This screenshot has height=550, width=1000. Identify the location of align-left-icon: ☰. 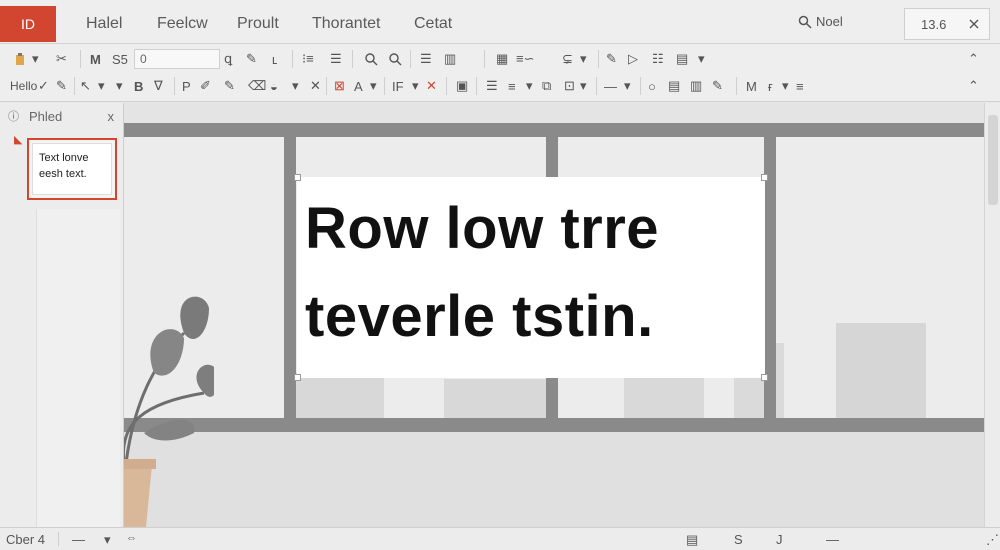
(426, 59).